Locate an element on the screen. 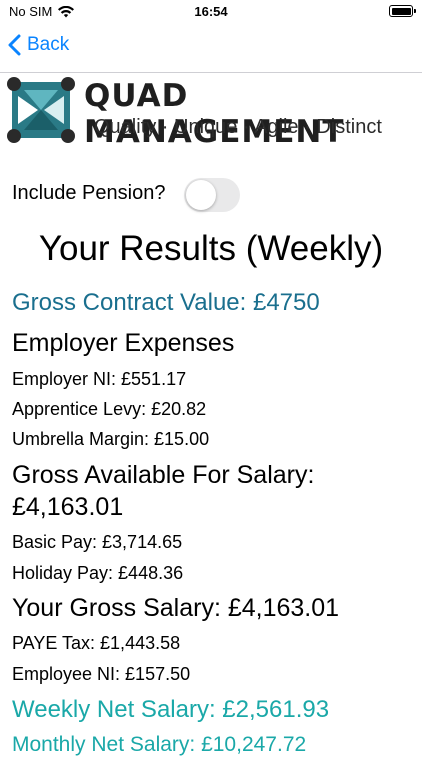 Image resolution: width=422 pixels, height=757 pixels. status-bar: No SIM 16:54 is located at coordinates (211, 12).